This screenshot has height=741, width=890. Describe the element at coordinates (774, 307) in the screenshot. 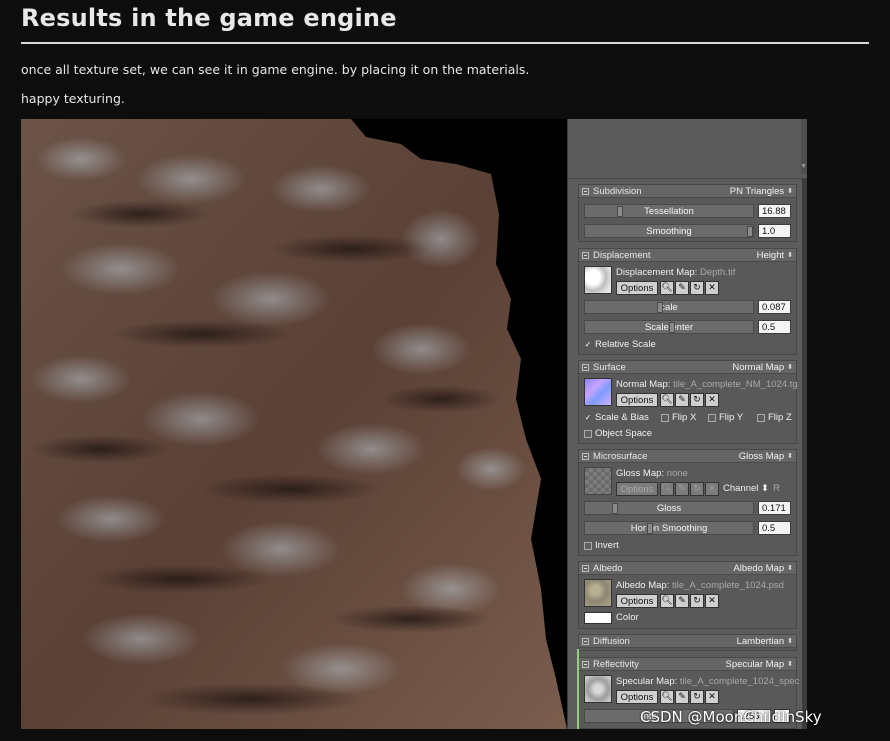

I see `scale-value-field: 0.087` at that location.